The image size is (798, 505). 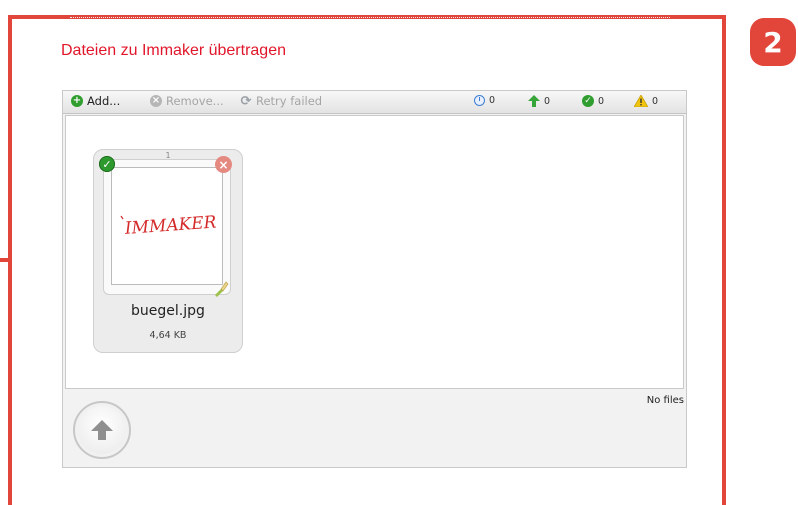 I want to click on uploading-count: 0, so click(x=547, y=101).